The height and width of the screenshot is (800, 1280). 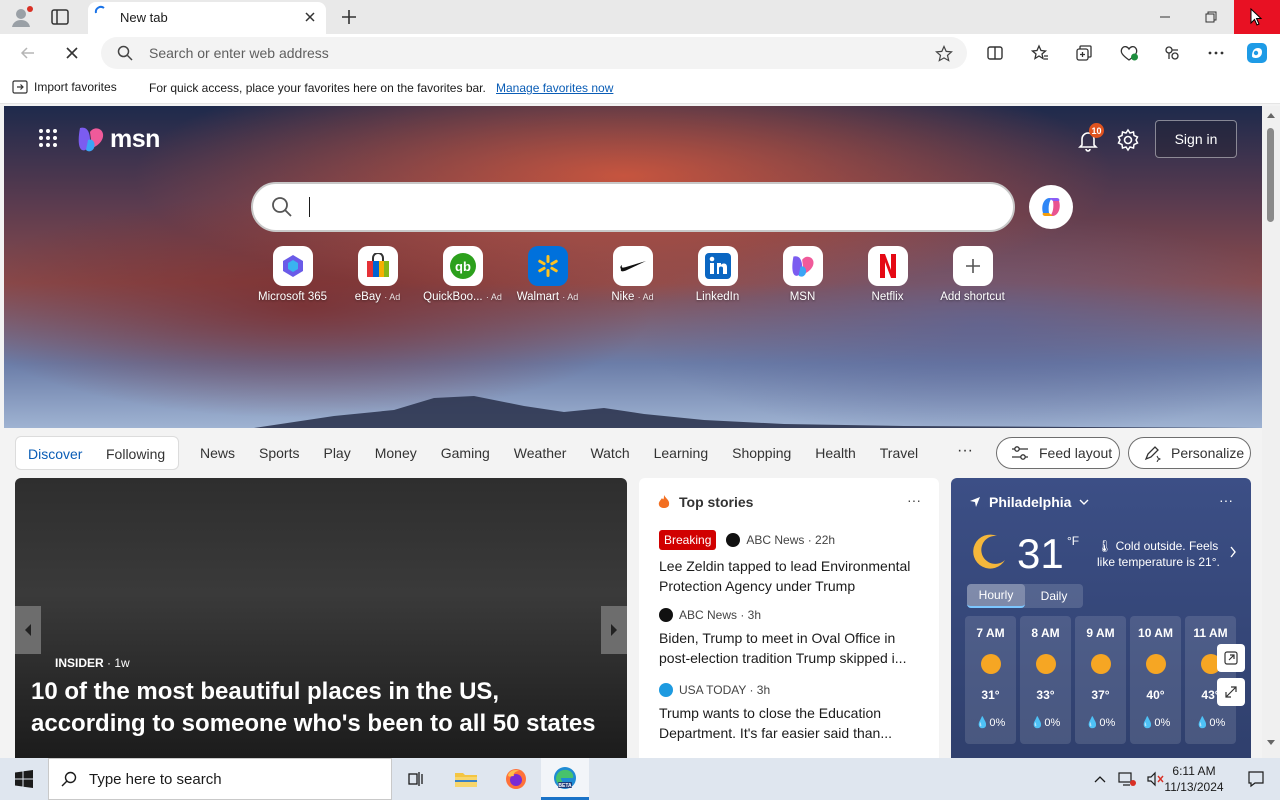 I want to click on tab-health: Health, so click(x=835, y=453).